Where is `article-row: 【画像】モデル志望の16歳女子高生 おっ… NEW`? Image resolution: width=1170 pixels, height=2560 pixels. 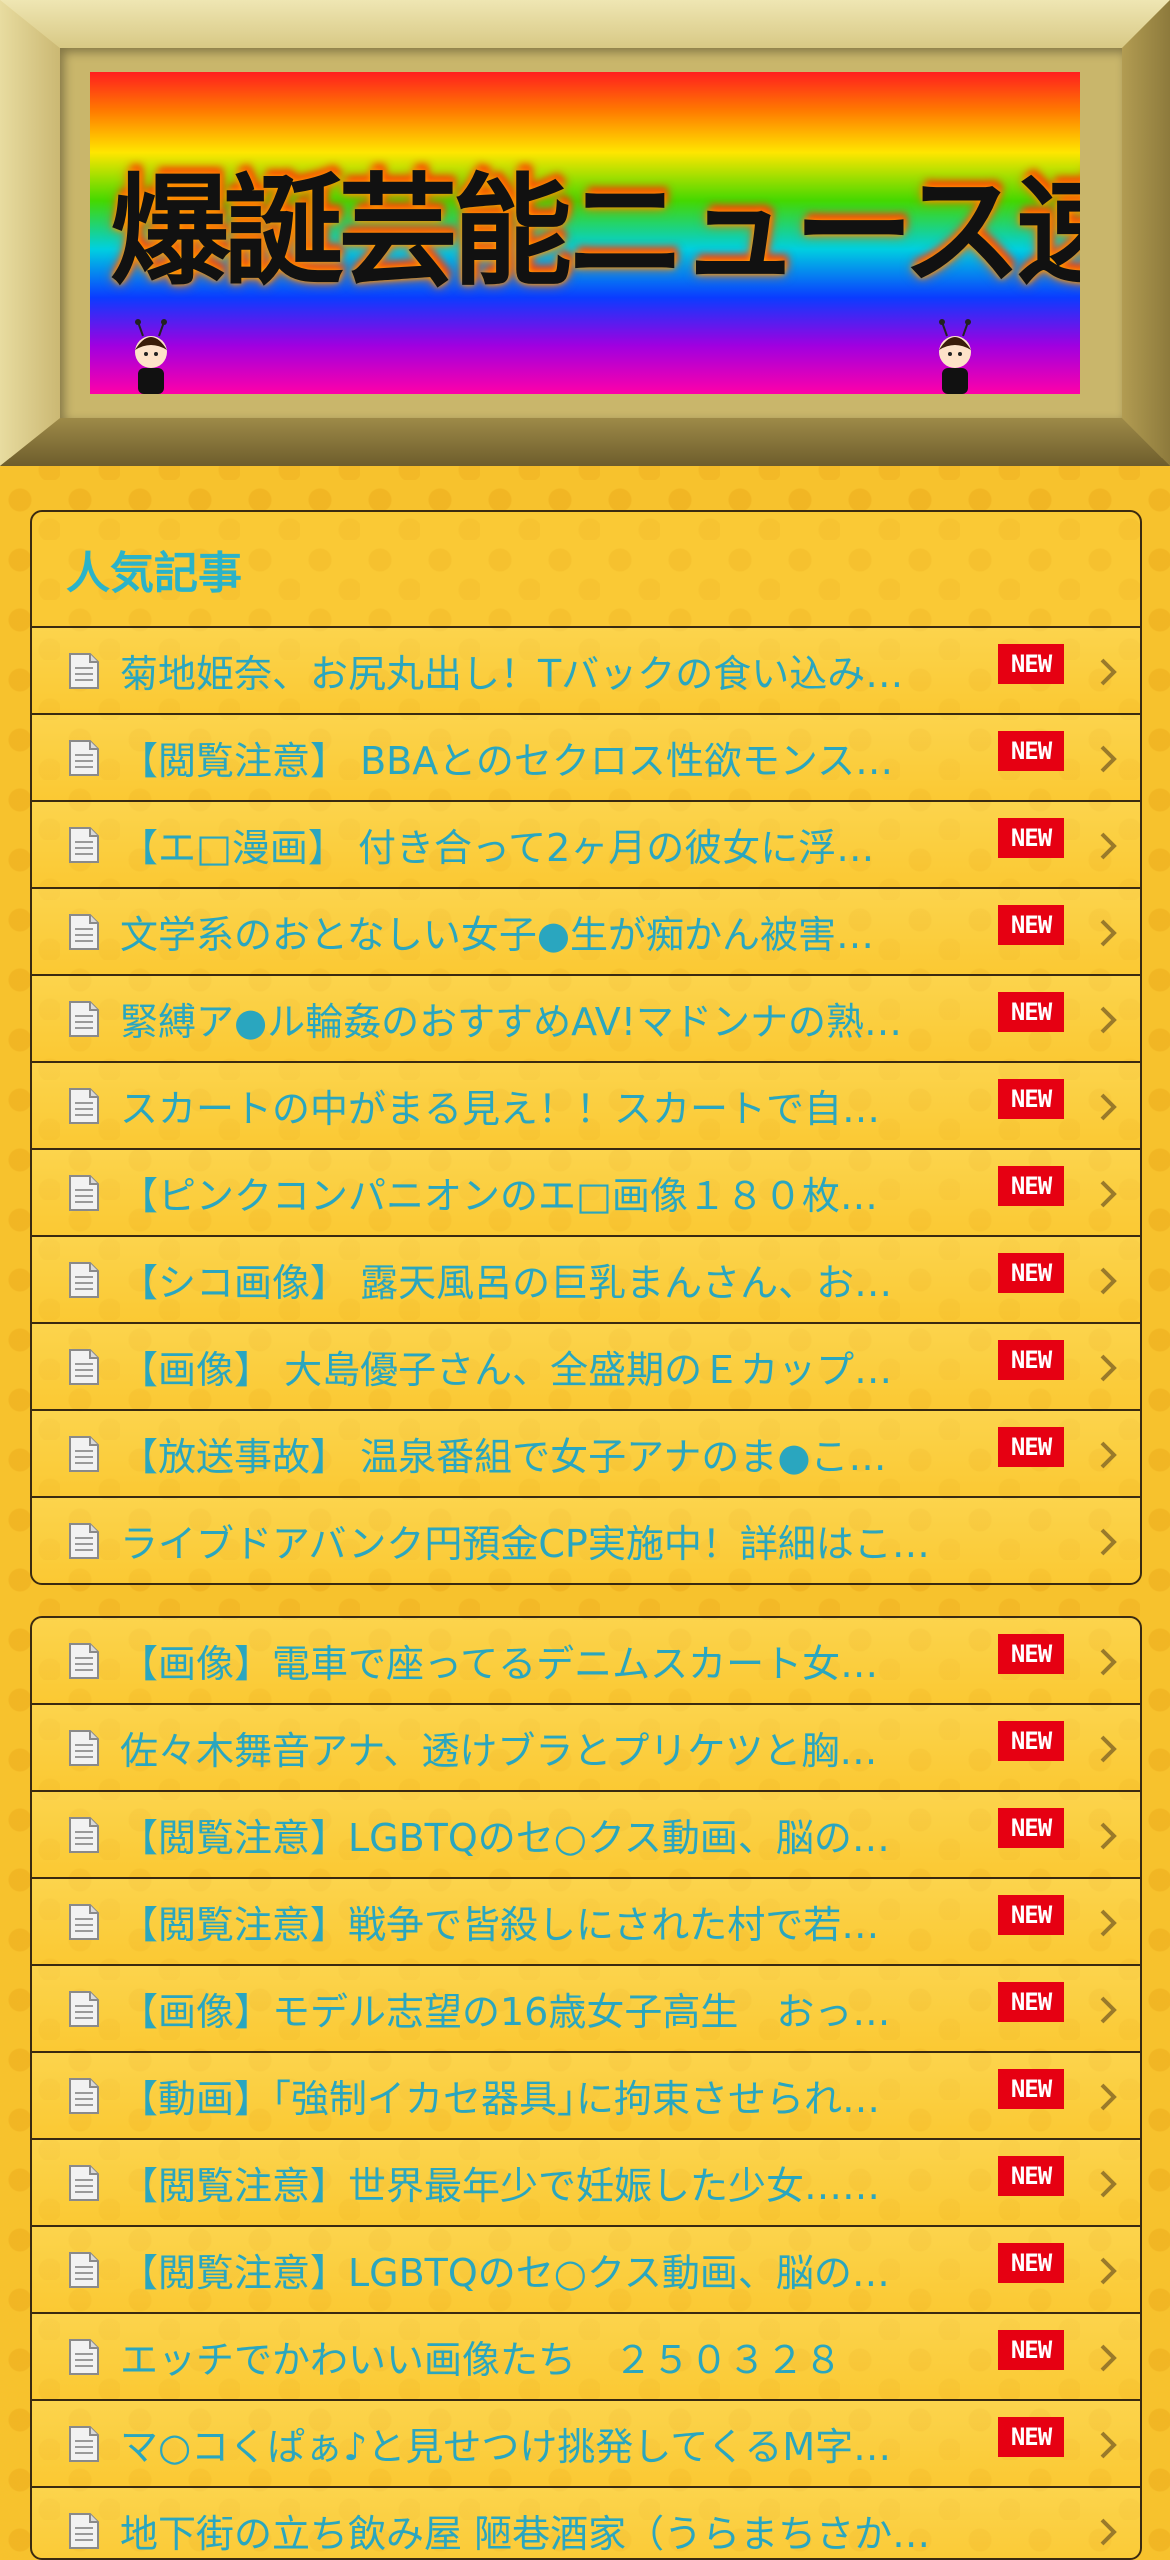
article-row: 【画像】モデル志望の16歳女子高生 おっ… NEW is located at coordinates (586, 2009).